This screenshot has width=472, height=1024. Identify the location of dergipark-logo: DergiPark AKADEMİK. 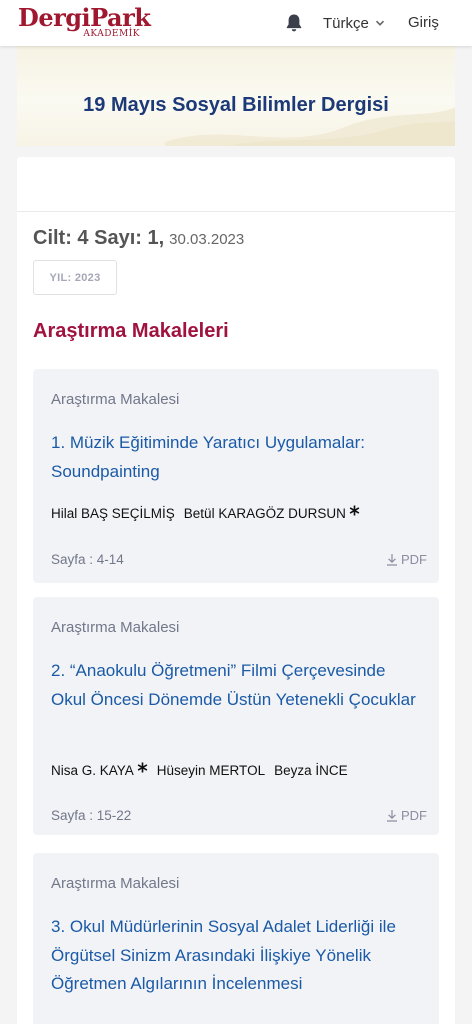
(84, 23).